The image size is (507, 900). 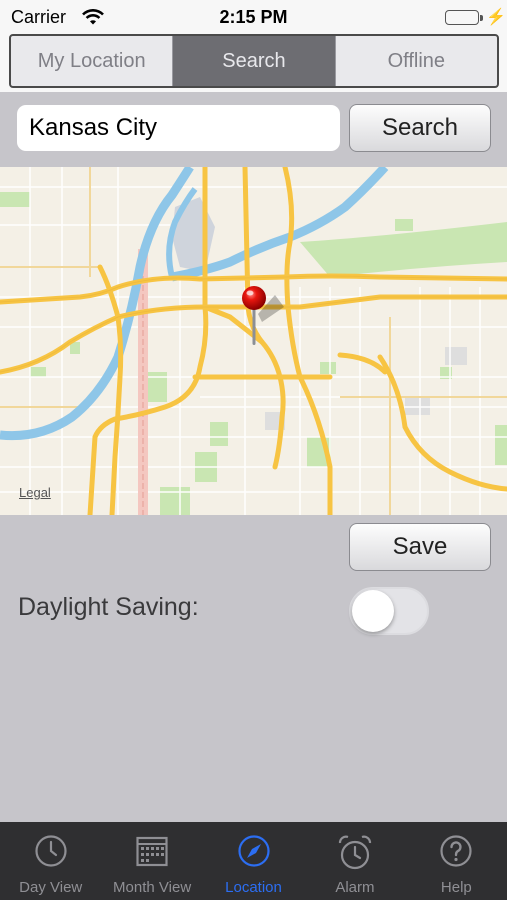 What do you see at coordinates (254, 316) in the screenshot?
I see `map-pin-icon` at bounding box center [254, 316].